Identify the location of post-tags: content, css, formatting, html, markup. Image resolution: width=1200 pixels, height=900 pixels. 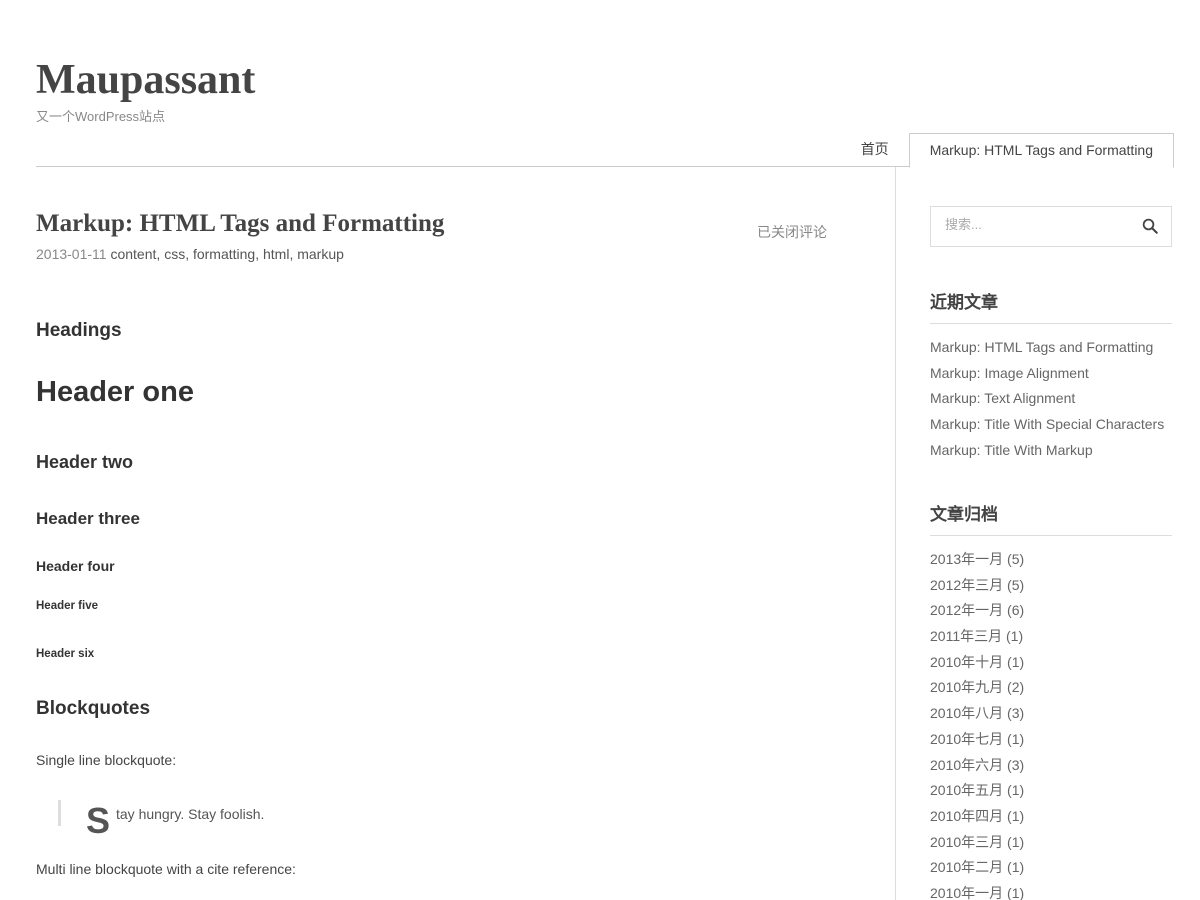
(226, 254).